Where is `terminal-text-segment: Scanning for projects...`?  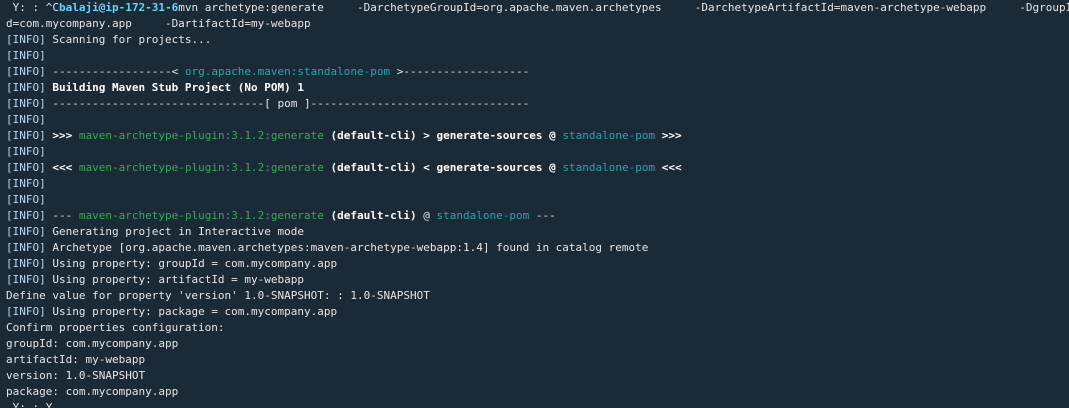 terminal-text-segment: Scanning for projects... is located at coordinates (128, 39).